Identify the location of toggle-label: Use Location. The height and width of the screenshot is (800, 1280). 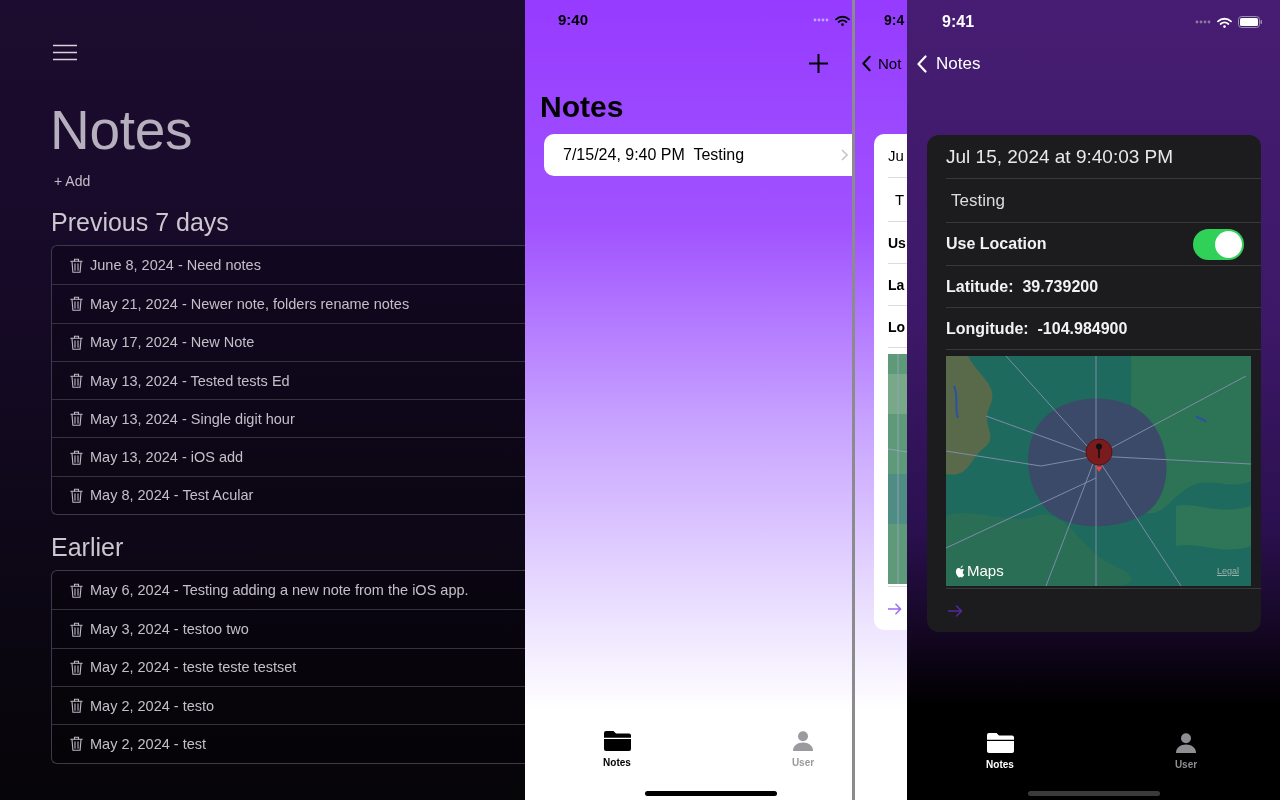
(996, 244).